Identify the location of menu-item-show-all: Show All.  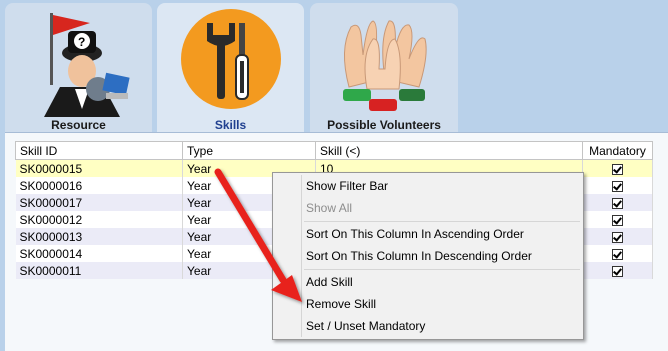
(329, 208).